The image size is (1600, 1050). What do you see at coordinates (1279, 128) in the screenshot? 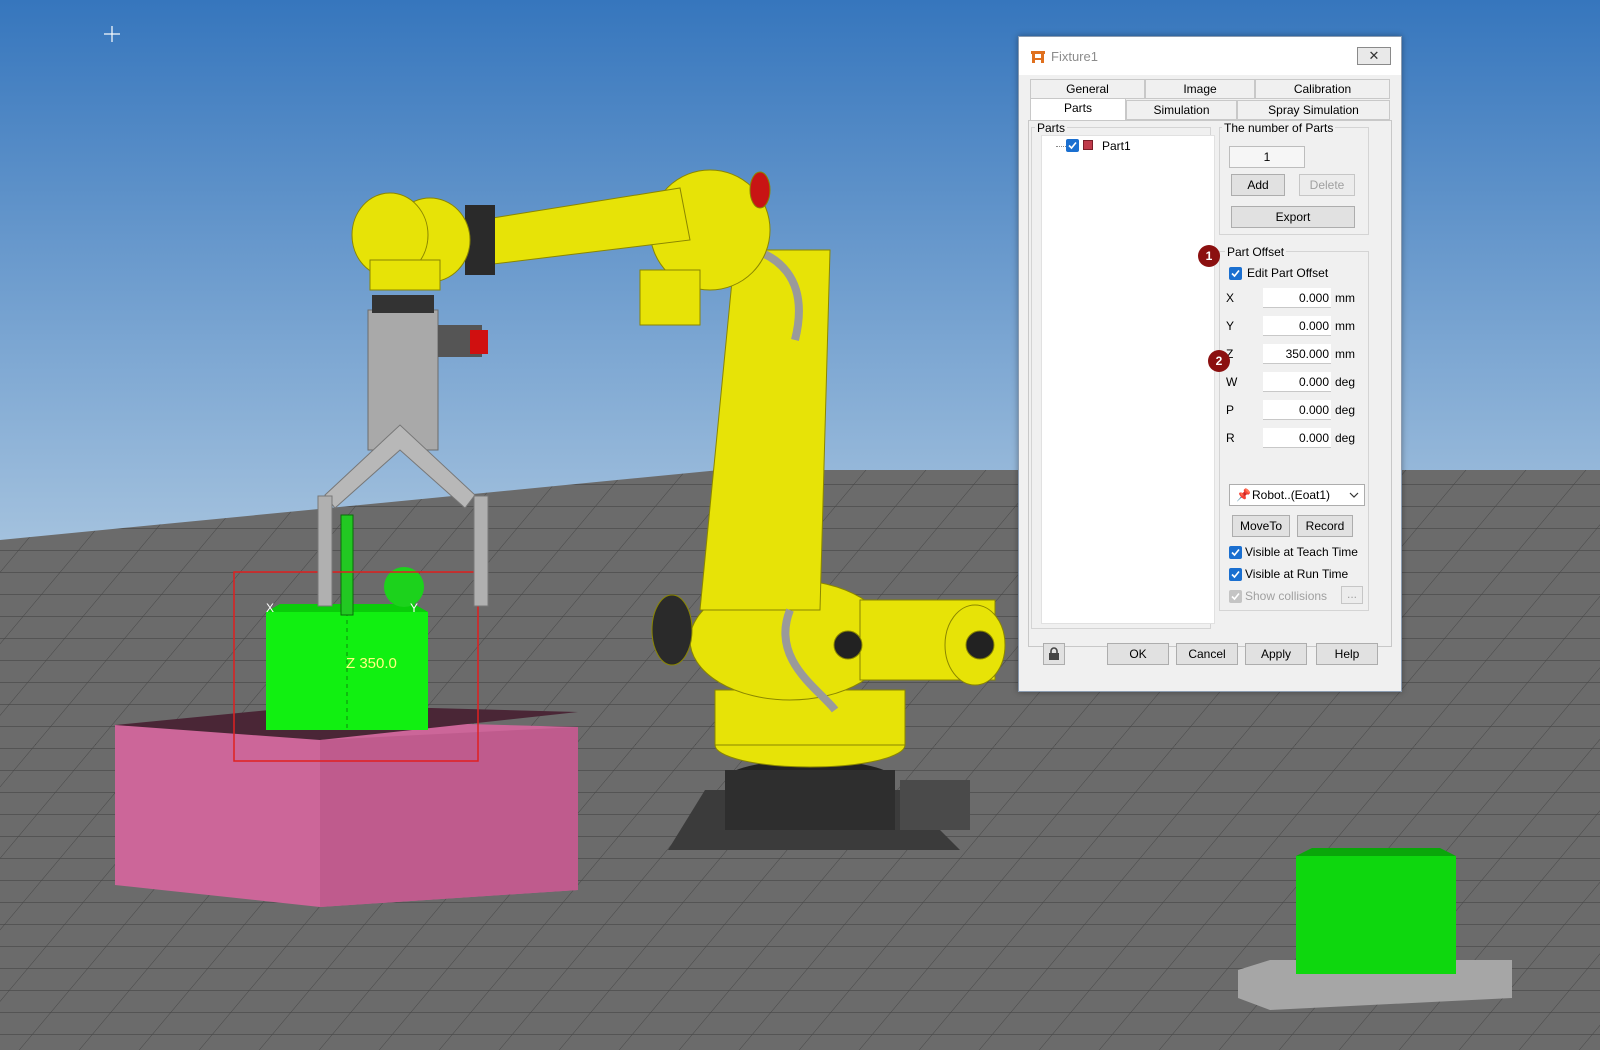
I see `count-group-legend: The number of Parts` at bounding box center [1279, 128].